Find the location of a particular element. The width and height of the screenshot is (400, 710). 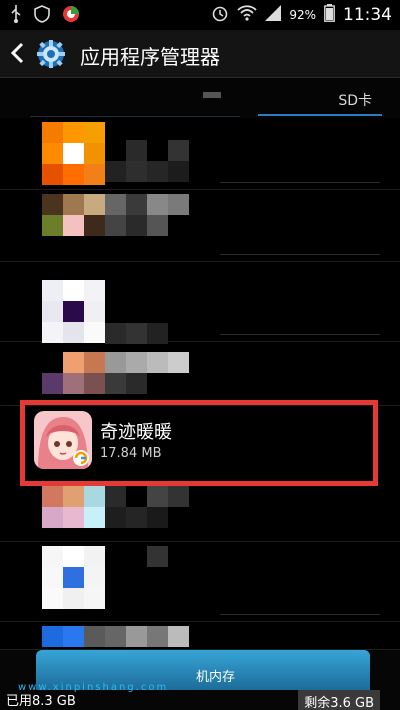

storage-label: 机内存 is located at coordinates (216, 677).